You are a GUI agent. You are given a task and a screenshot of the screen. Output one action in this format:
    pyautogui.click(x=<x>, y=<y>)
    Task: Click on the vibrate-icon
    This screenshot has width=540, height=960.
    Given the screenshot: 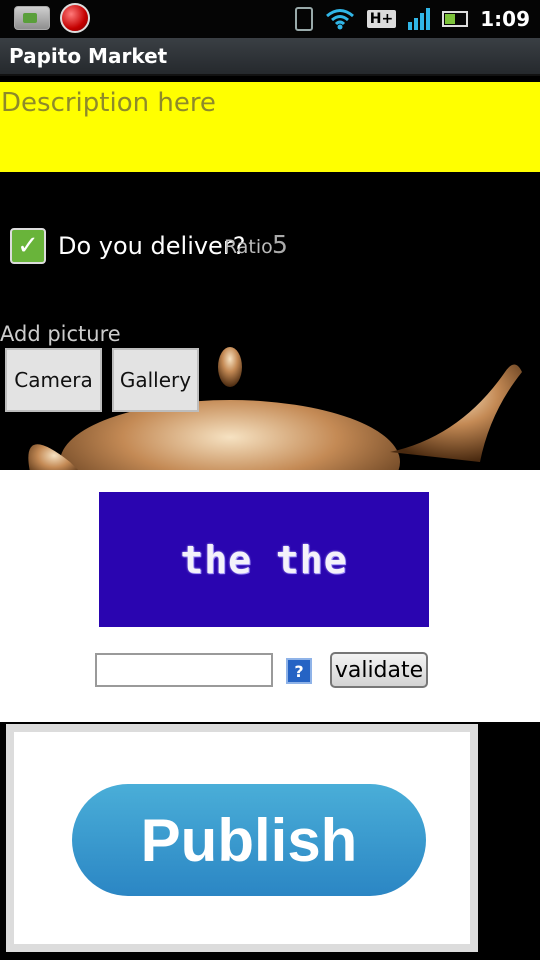 What is the action you would take?
    pyautogui.click(x=303, y=19)
    